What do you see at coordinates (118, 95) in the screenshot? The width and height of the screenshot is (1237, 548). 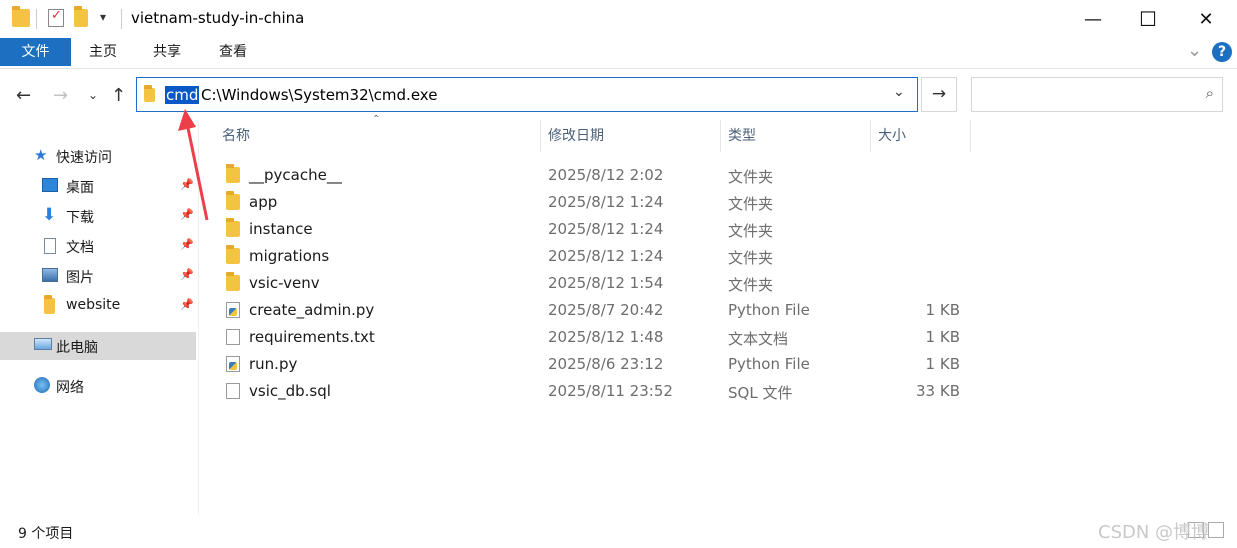 I see `up-arrow-icon: ↑` at bounding box center [118, 95].